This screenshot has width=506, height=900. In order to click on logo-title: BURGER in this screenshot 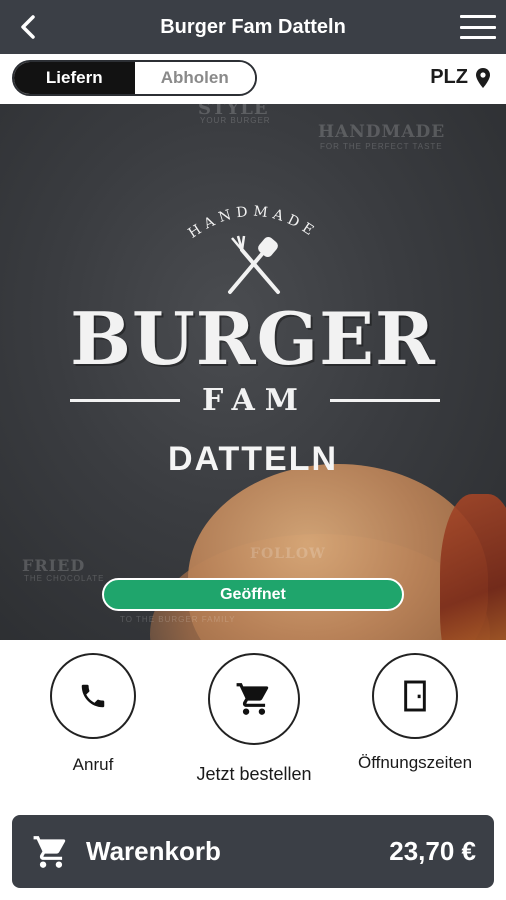, I will do `click(253, 338)`.